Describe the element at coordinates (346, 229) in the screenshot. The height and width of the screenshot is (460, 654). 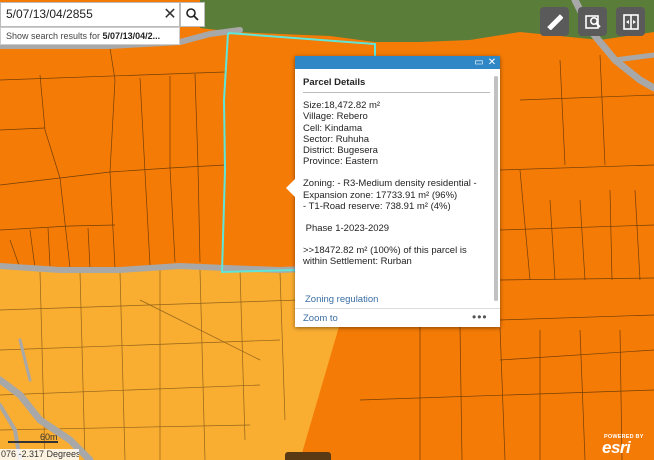
I see `phase-line: Phase 1-2023-2029` at that location.